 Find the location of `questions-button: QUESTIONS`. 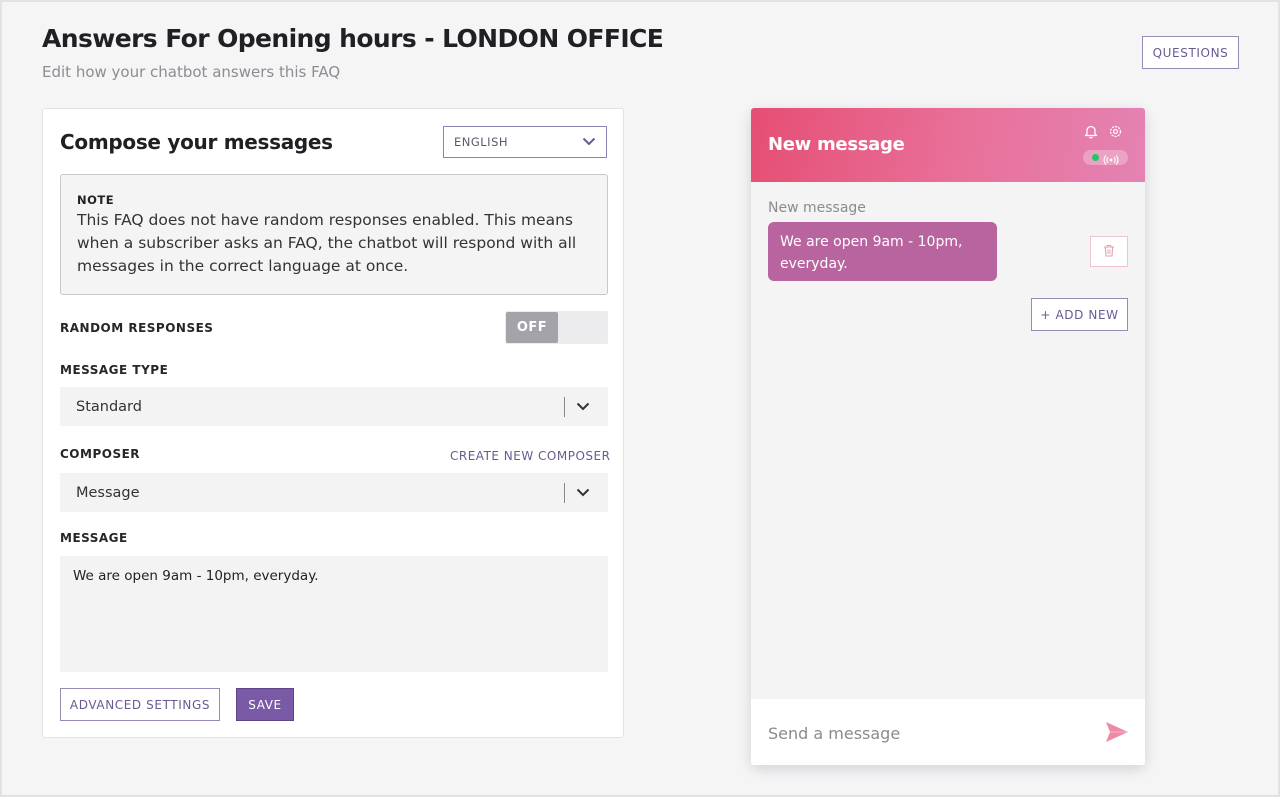

questions-button: QUESTIONS is located at coordinates (1190, 52).